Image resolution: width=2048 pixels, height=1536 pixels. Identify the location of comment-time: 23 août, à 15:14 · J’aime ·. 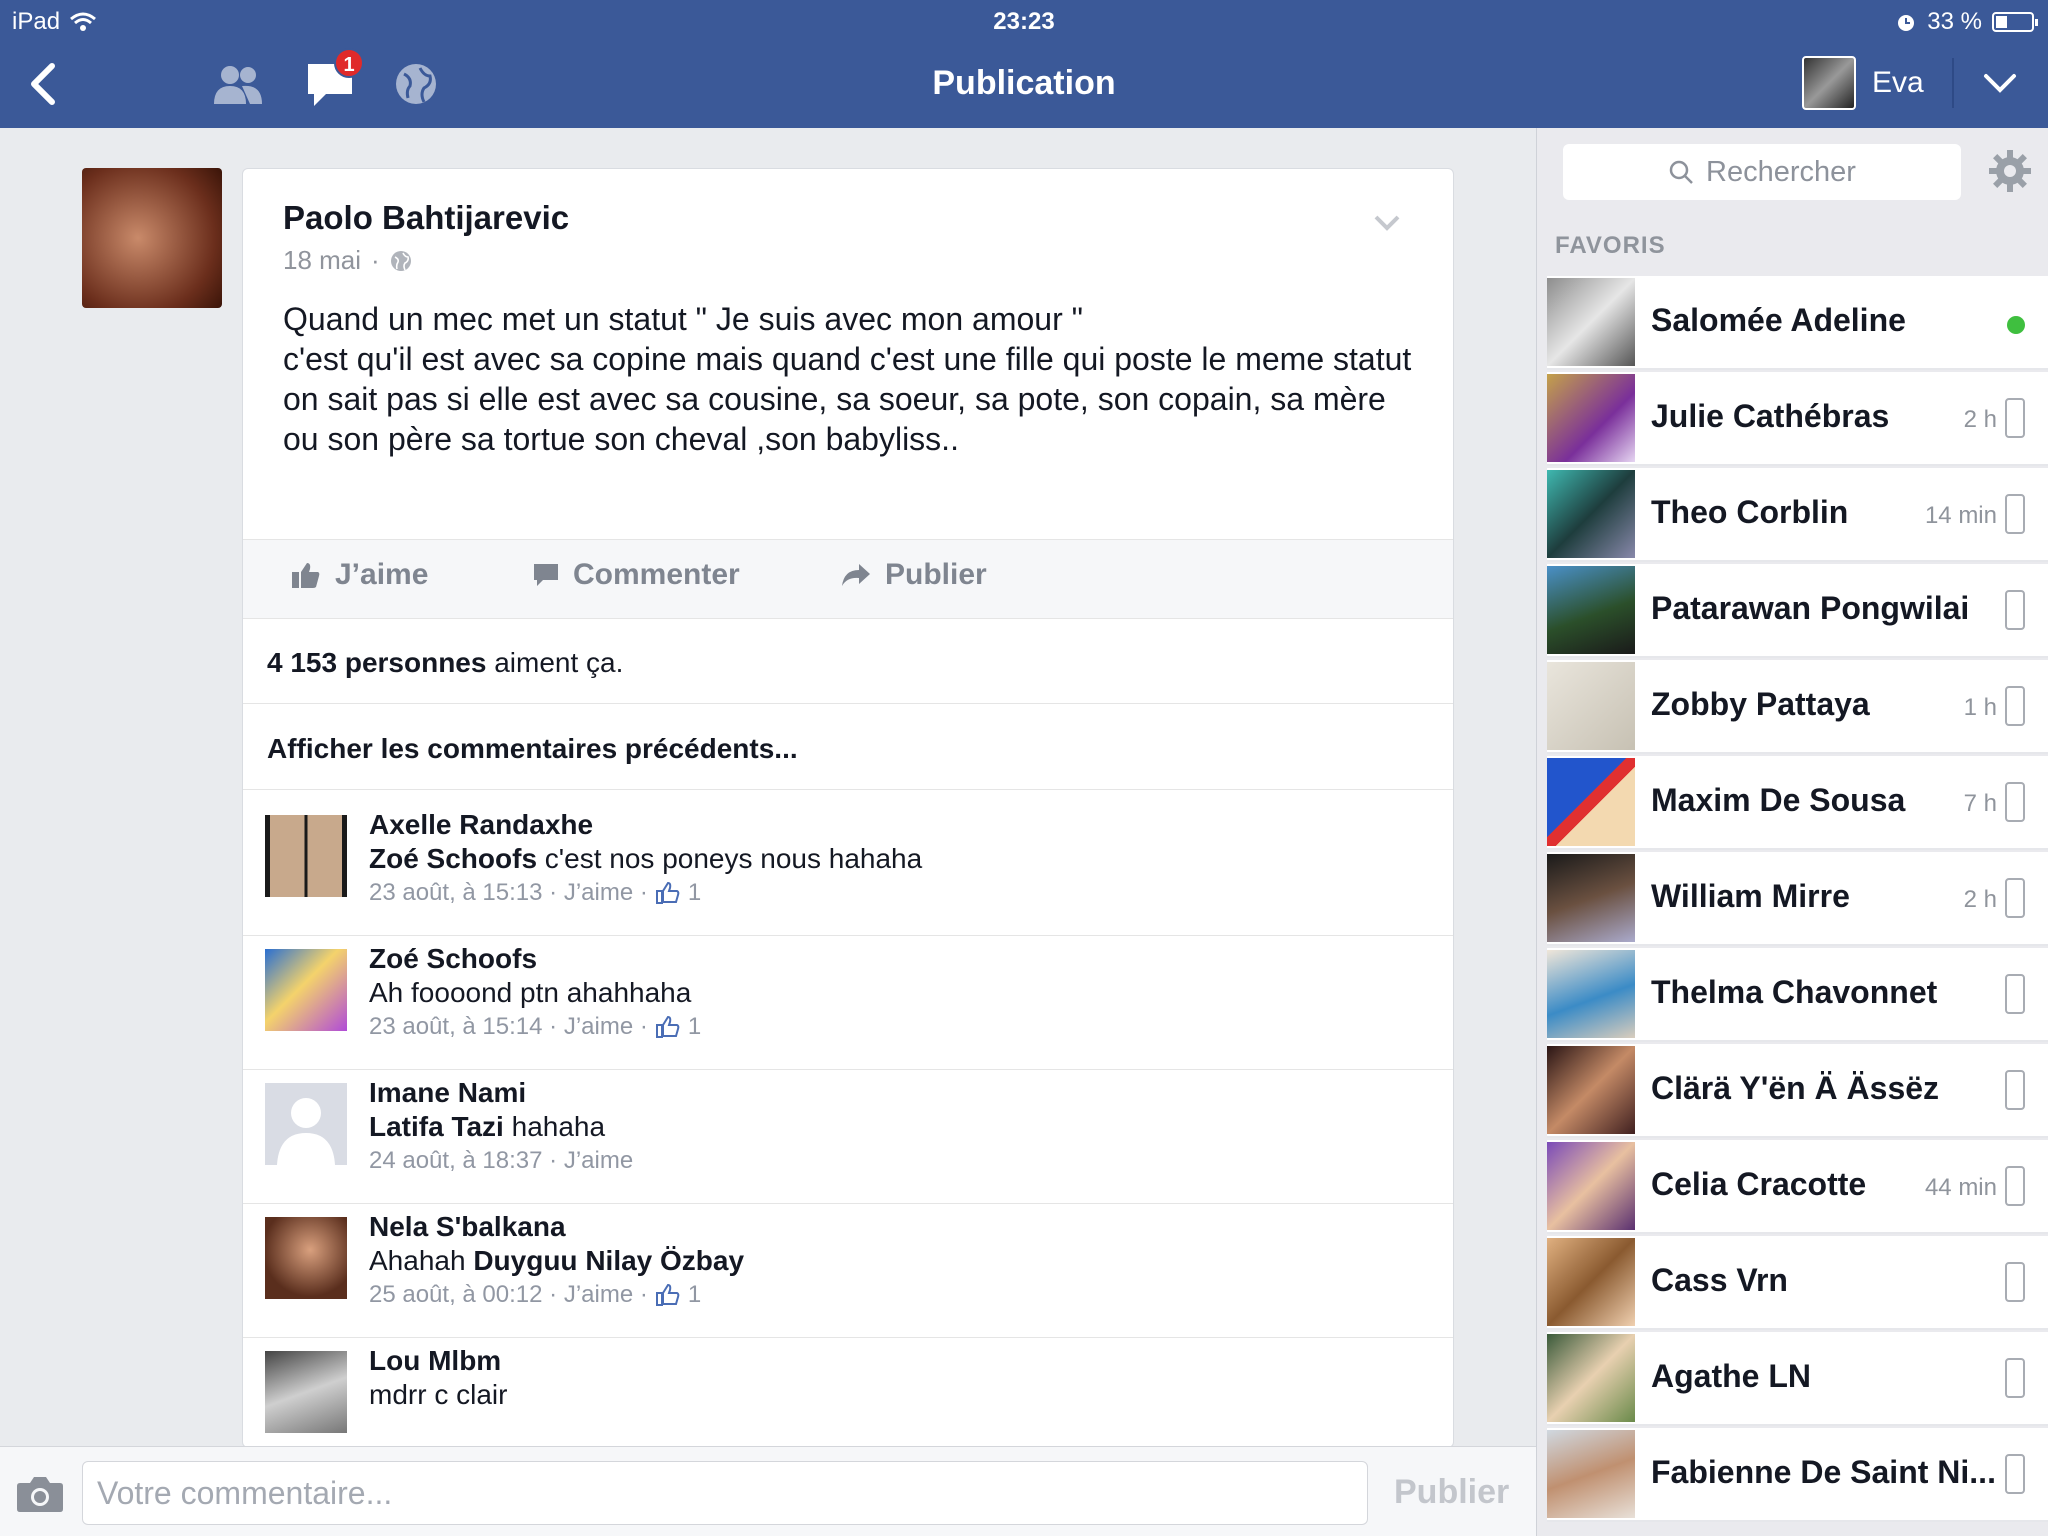
(508, 1027).